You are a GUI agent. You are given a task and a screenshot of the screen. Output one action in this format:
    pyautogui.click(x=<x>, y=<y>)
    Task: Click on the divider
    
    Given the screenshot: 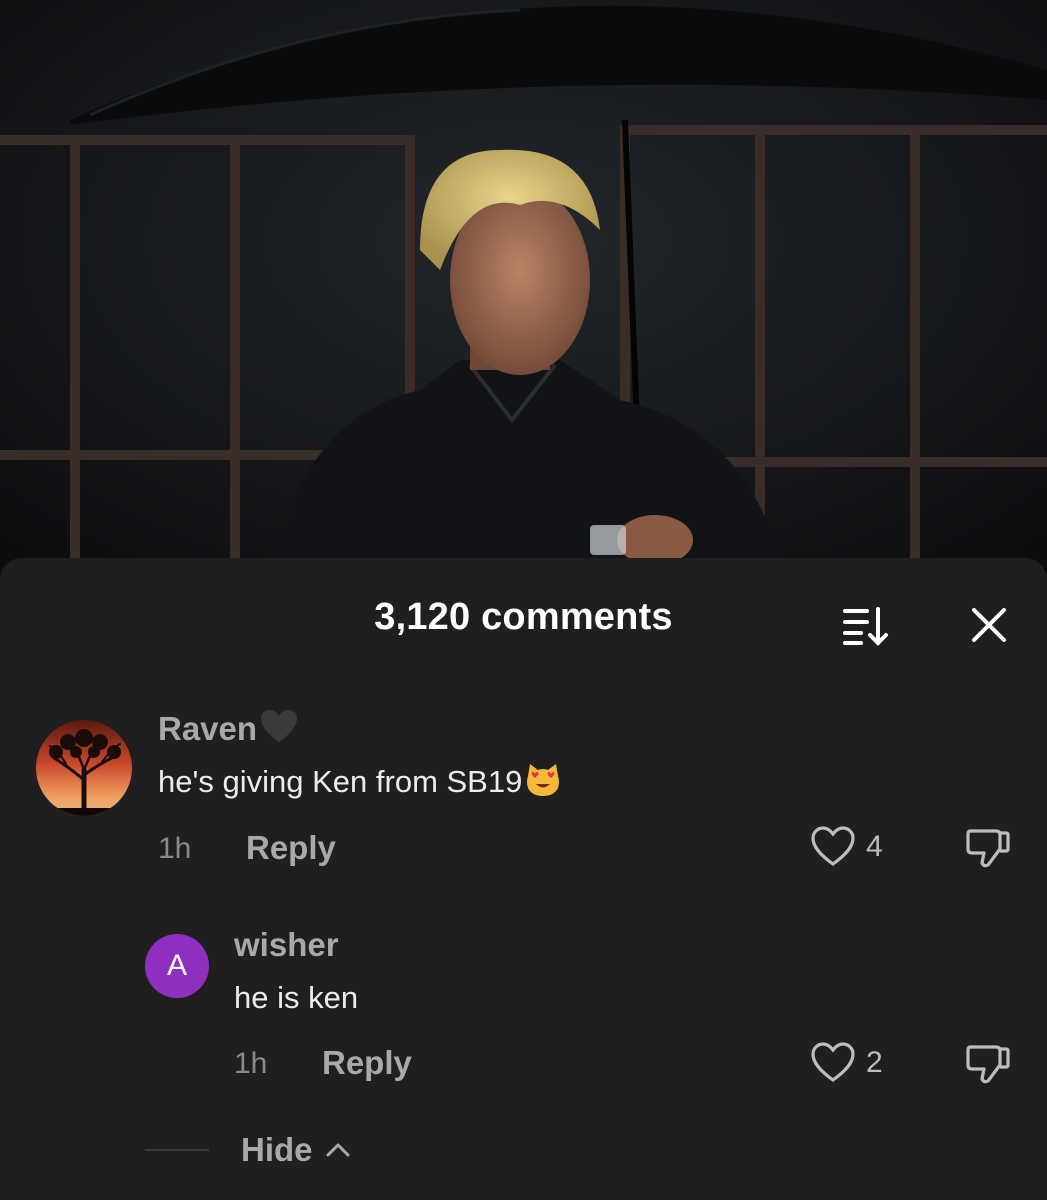 What is the action you would take?
    pyautogui.click(x=177, y=1150)
    